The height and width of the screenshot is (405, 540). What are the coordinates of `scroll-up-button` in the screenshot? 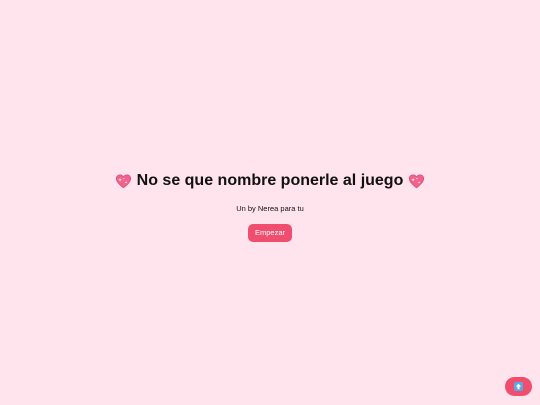 It's located at (518, 386).